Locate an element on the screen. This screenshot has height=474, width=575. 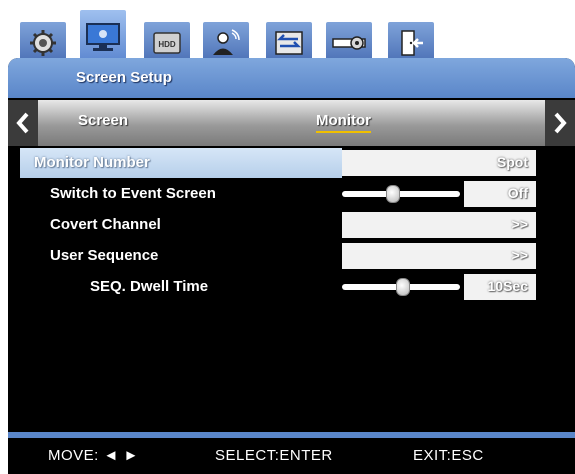
row-value: 10Sec is located at coordinates (507, 286).